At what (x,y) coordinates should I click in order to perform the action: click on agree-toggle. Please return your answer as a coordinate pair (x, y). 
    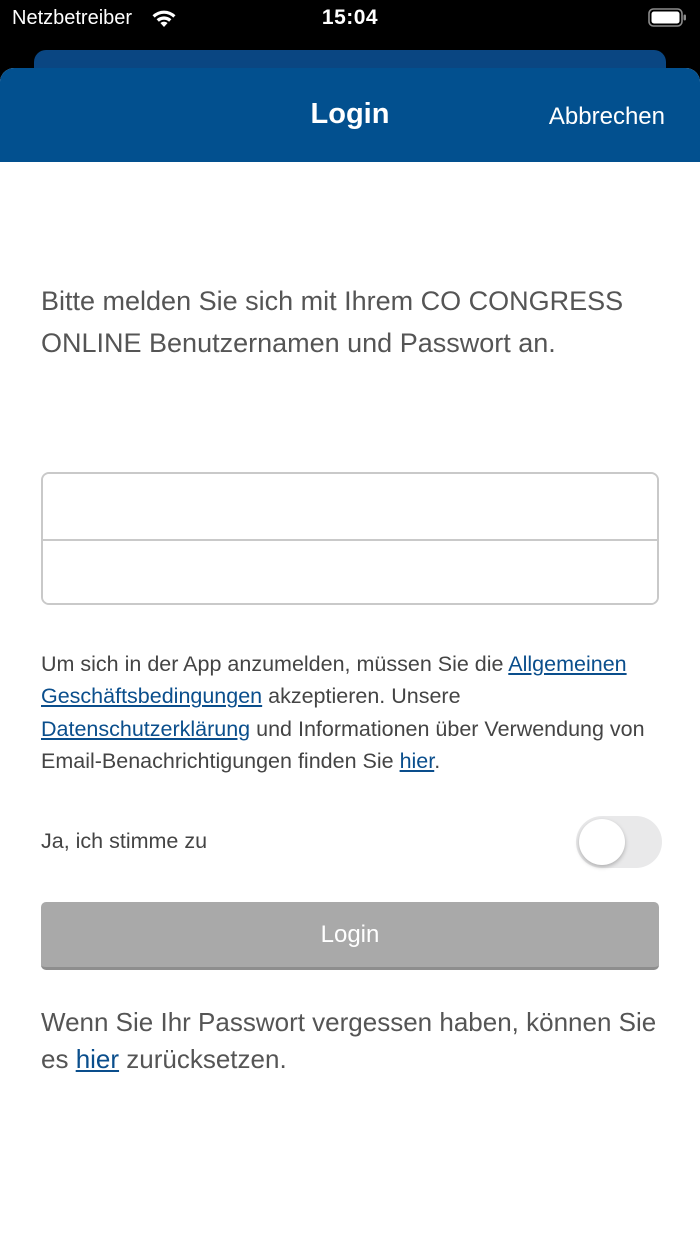
    Looking at the image, I should click on (619, 842).